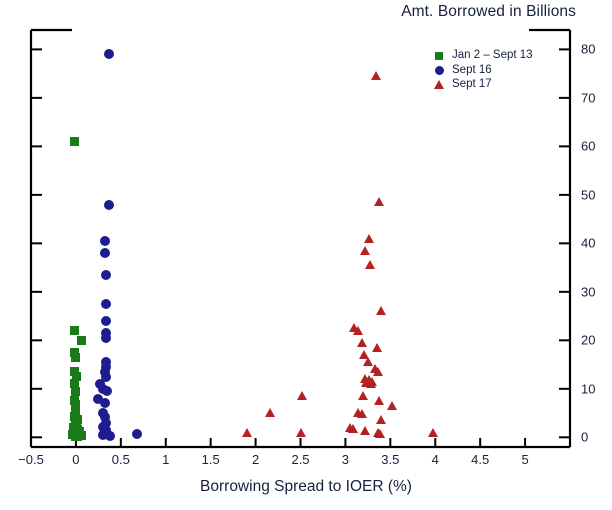 This screenshot has height=510, width=612. What do you see at coordinates (588, 292) in the screenshot?
I see `y-tick-label: 30` at bounding box center [588, 292].